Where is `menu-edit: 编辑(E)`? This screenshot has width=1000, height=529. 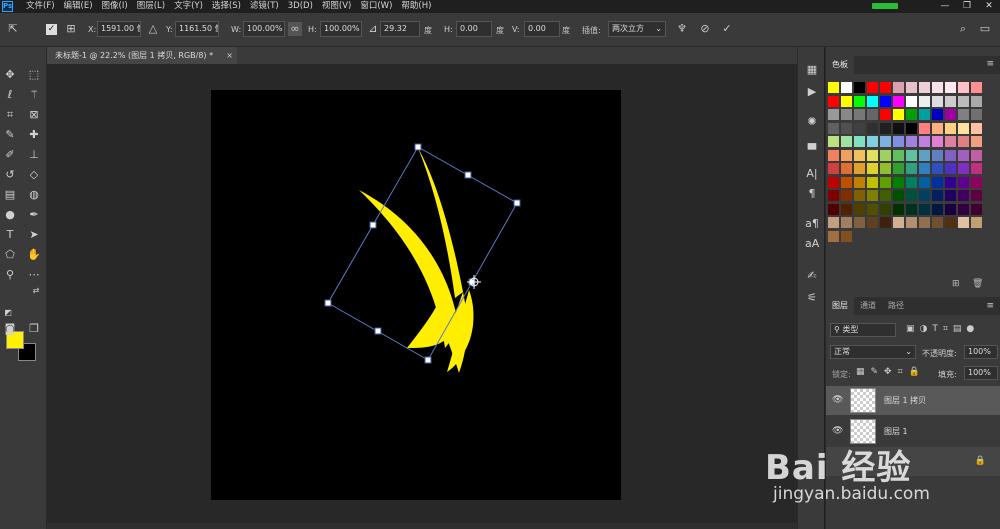
menu-edit: 编辑(E) is located at coordinates (78, 6).